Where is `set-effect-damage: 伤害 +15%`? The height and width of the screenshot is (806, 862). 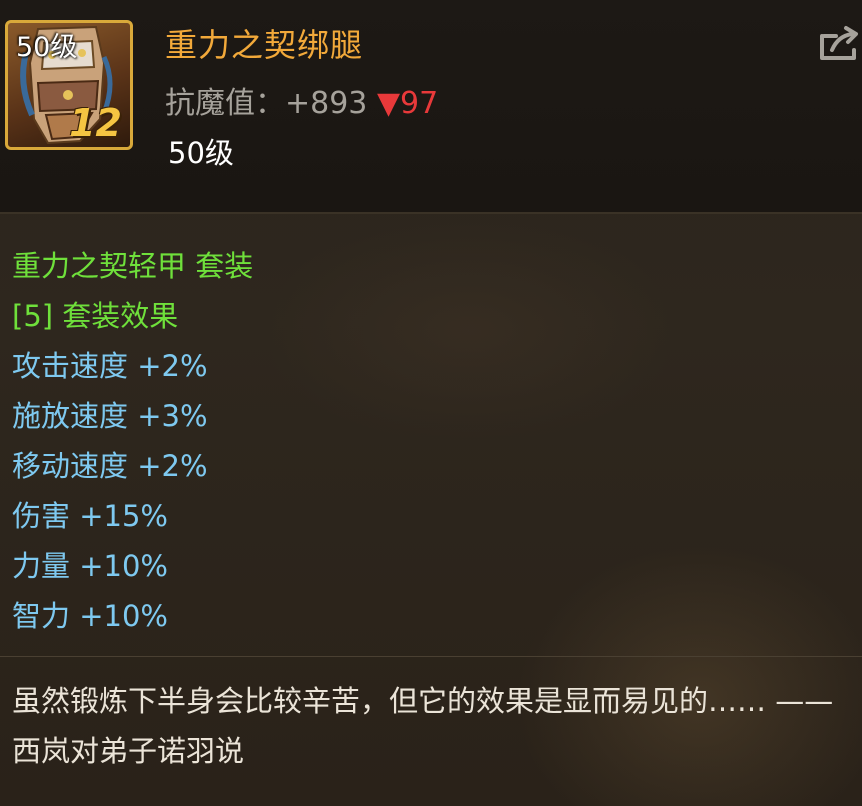
set-effect-damage: 伤害 +15% is located at coordinates (90, 516).